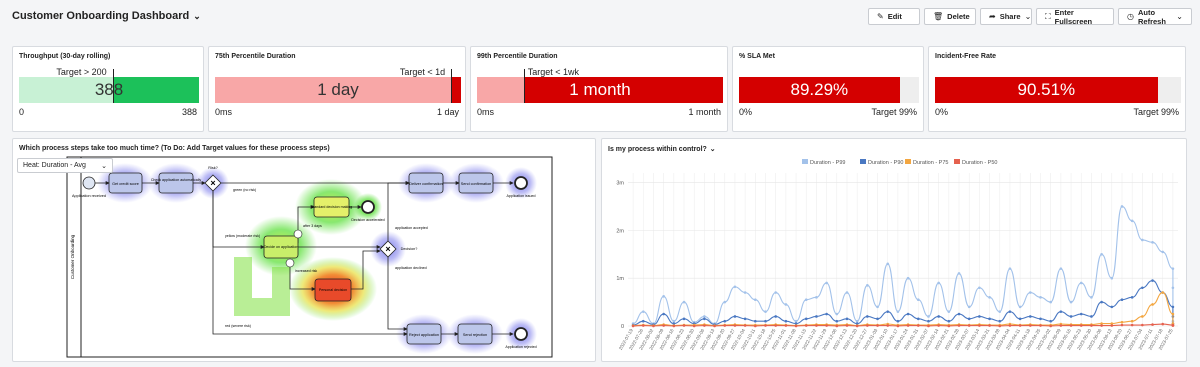  I want to click on kpi-min-label: 0ms, so click(224, 112).